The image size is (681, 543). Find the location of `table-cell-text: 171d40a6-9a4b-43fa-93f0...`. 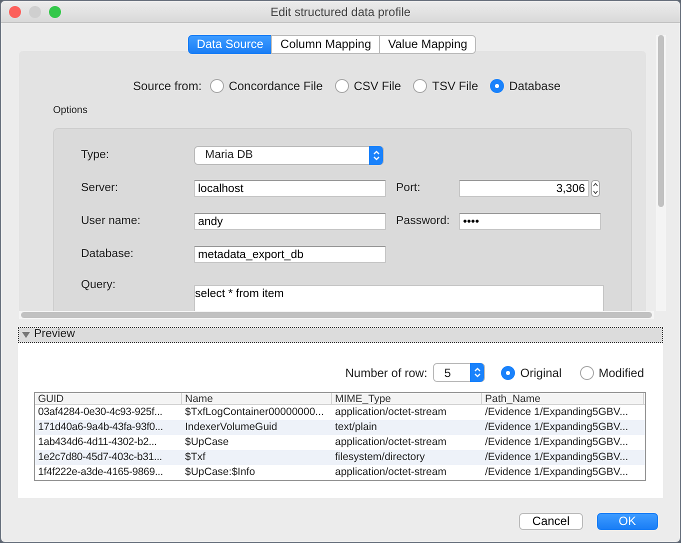

table-cell-text: 171d40a6-9a4b-43fa-93f0... is located at coordinates (100, 427).